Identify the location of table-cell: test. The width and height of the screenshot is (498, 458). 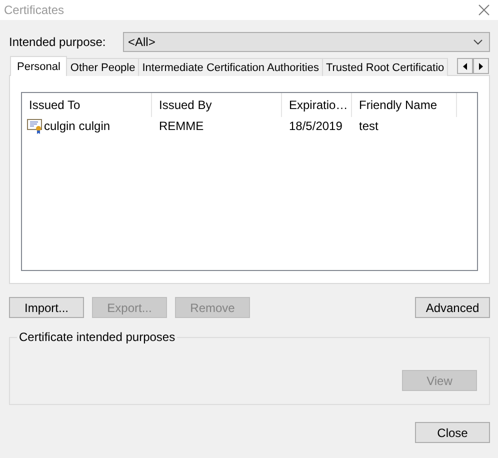
(368, 126).